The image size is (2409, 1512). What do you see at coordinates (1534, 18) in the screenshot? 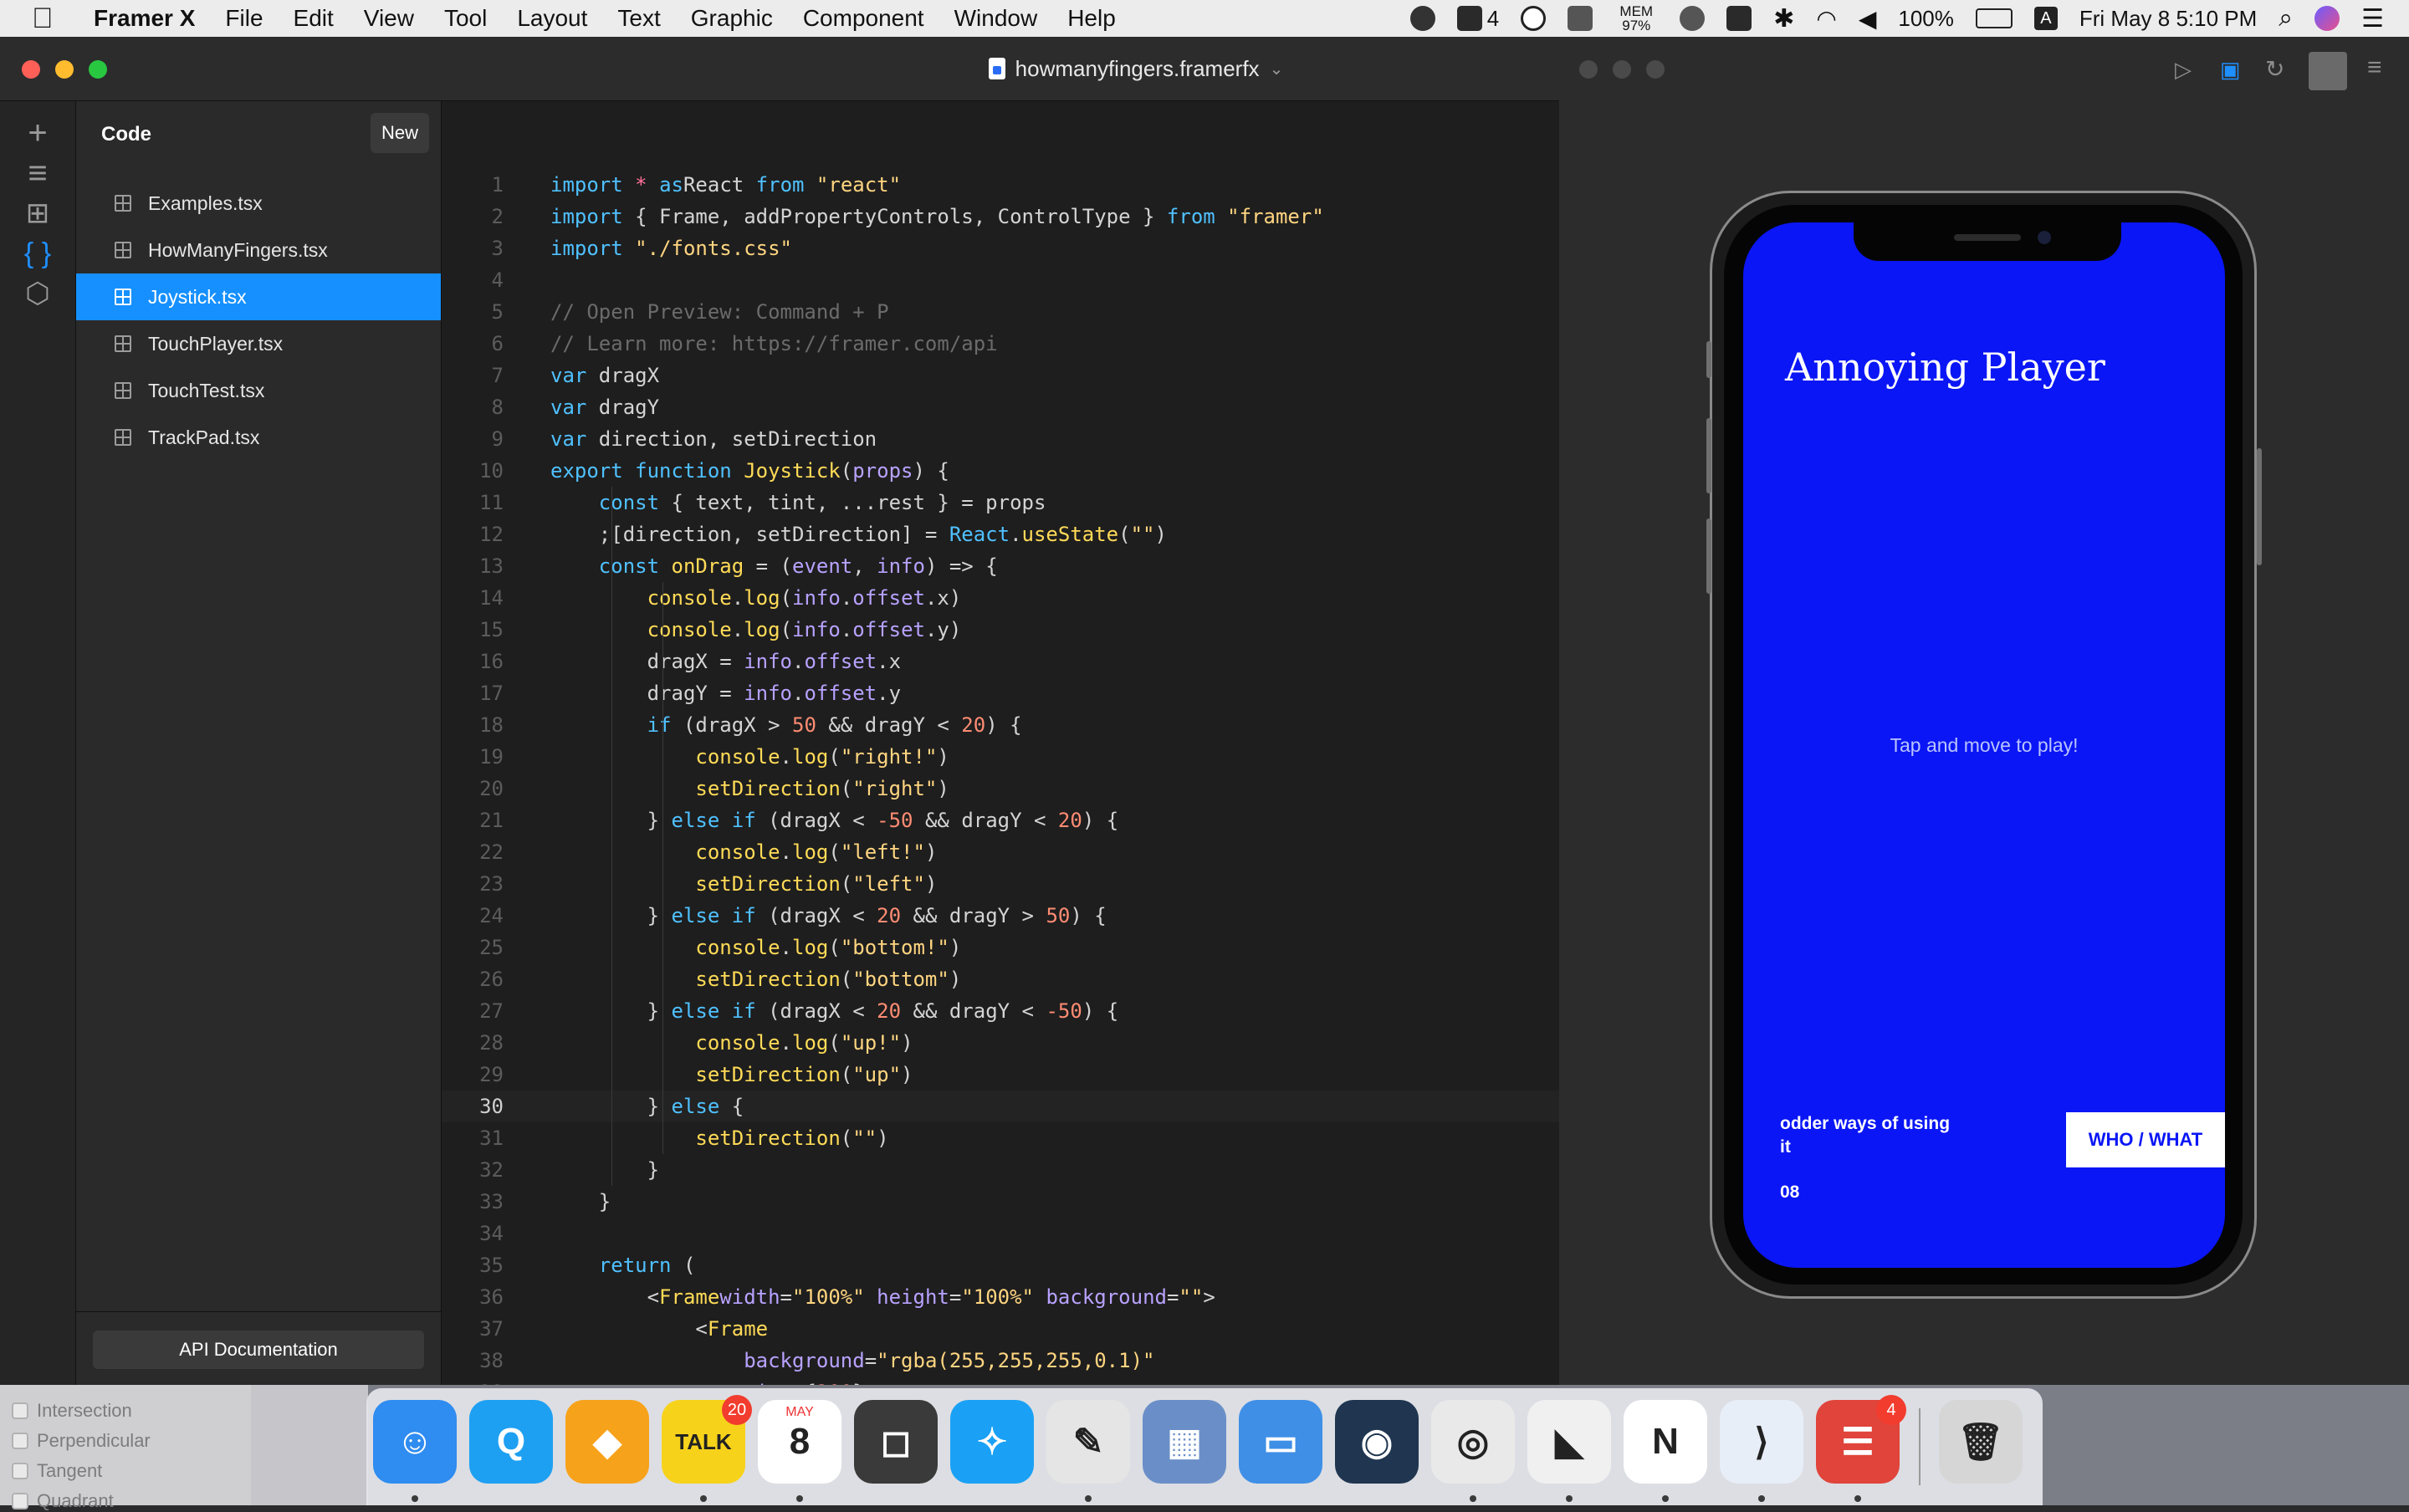
I see `time-machine-icon` at bounding box center [1534, 18].